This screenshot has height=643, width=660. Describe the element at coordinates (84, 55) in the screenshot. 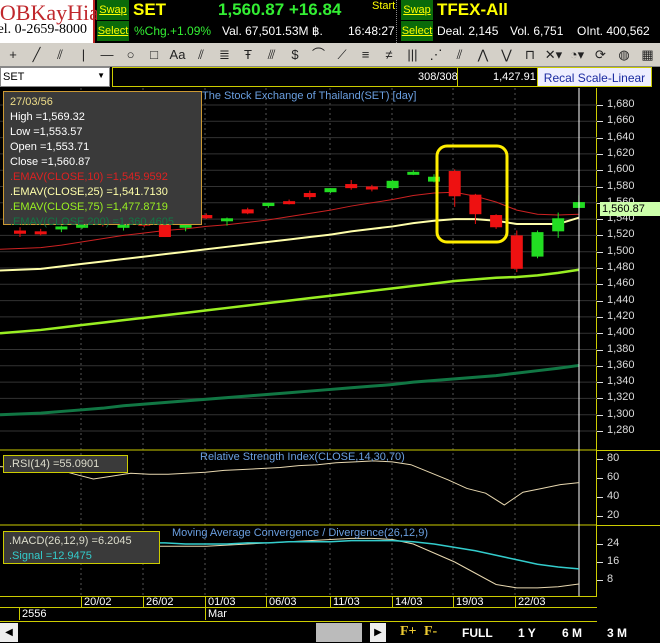

I see `vertical-line-icon: |` at that location.